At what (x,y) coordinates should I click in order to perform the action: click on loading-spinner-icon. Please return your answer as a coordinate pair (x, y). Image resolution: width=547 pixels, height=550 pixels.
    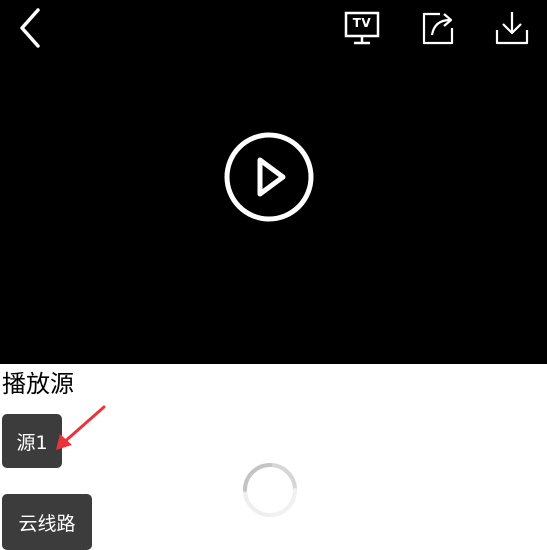
    Looking at the image, I should click on (270, 490).